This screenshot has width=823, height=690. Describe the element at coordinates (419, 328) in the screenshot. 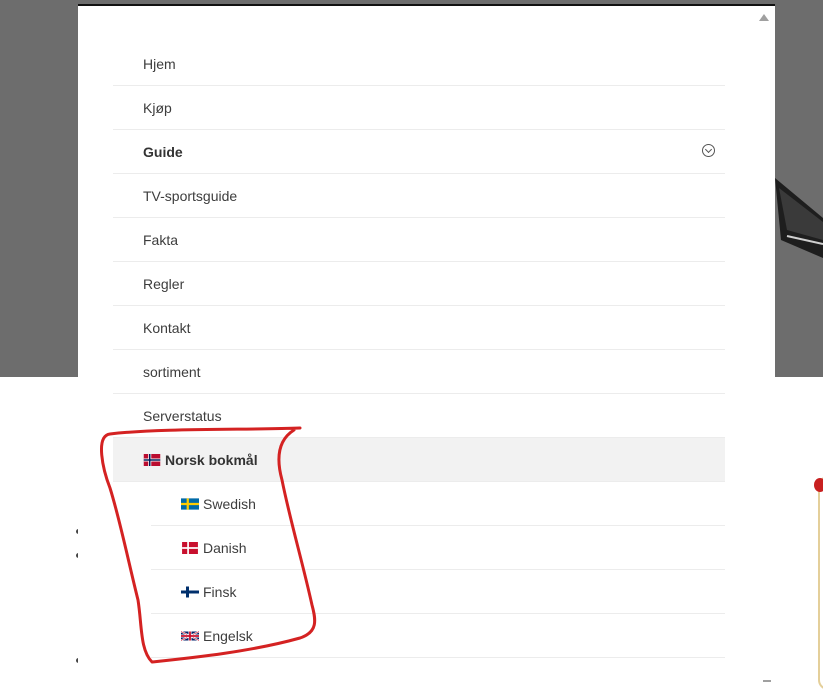

I see `menu-item-kontakt: Kontakt` at that location.